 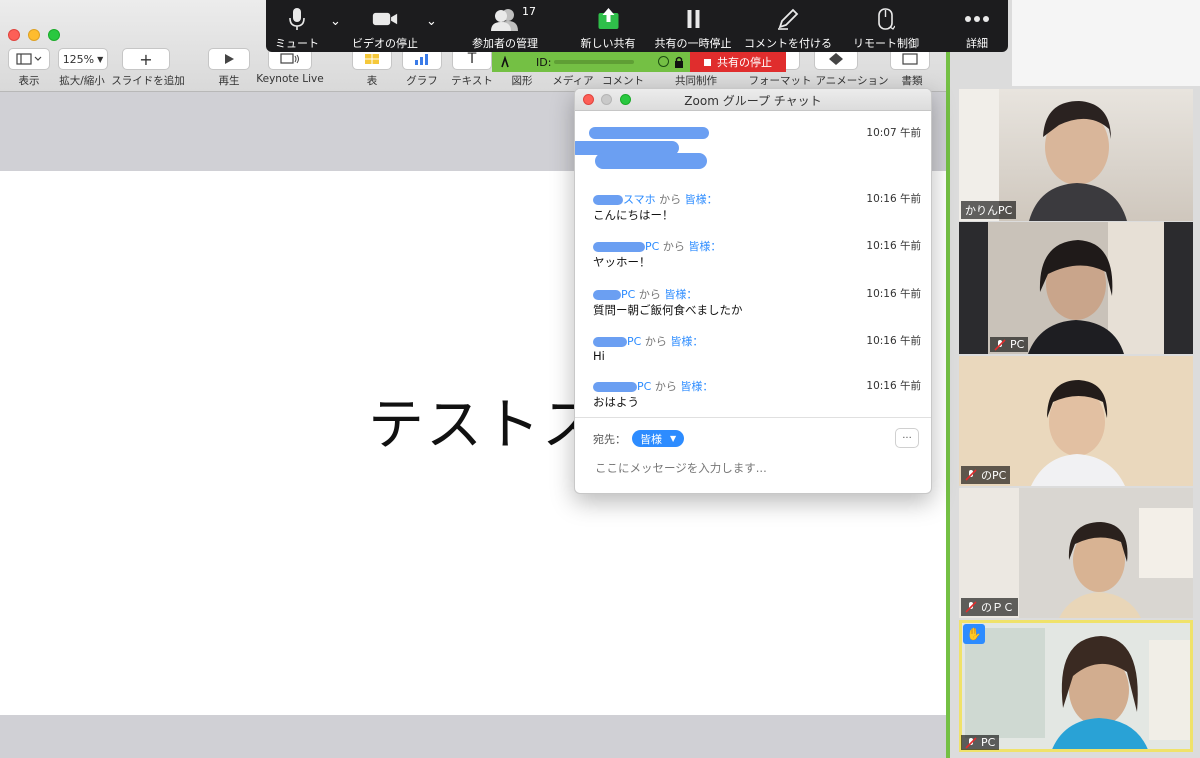 I want to click on window-minimize-button, so click(x=34, y=35).